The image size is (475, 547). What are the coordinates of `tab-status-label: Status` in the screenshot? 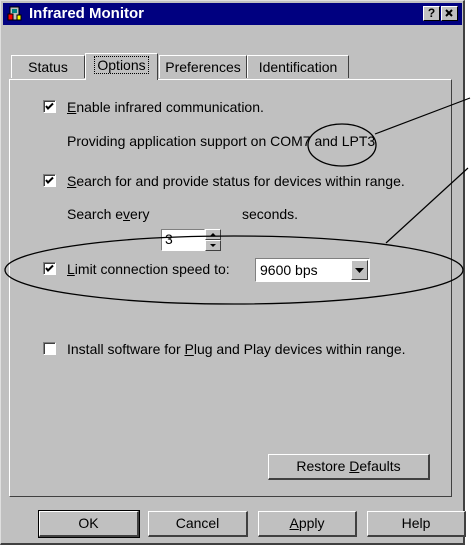 It's located at (48, 67).